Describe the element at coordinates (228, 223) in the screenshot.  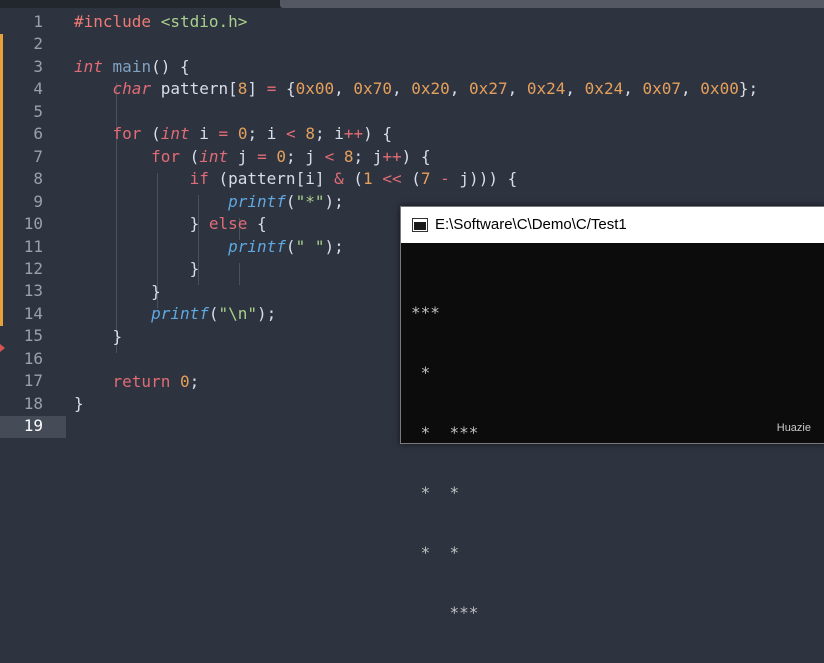
I see `keyword: else` at that location.